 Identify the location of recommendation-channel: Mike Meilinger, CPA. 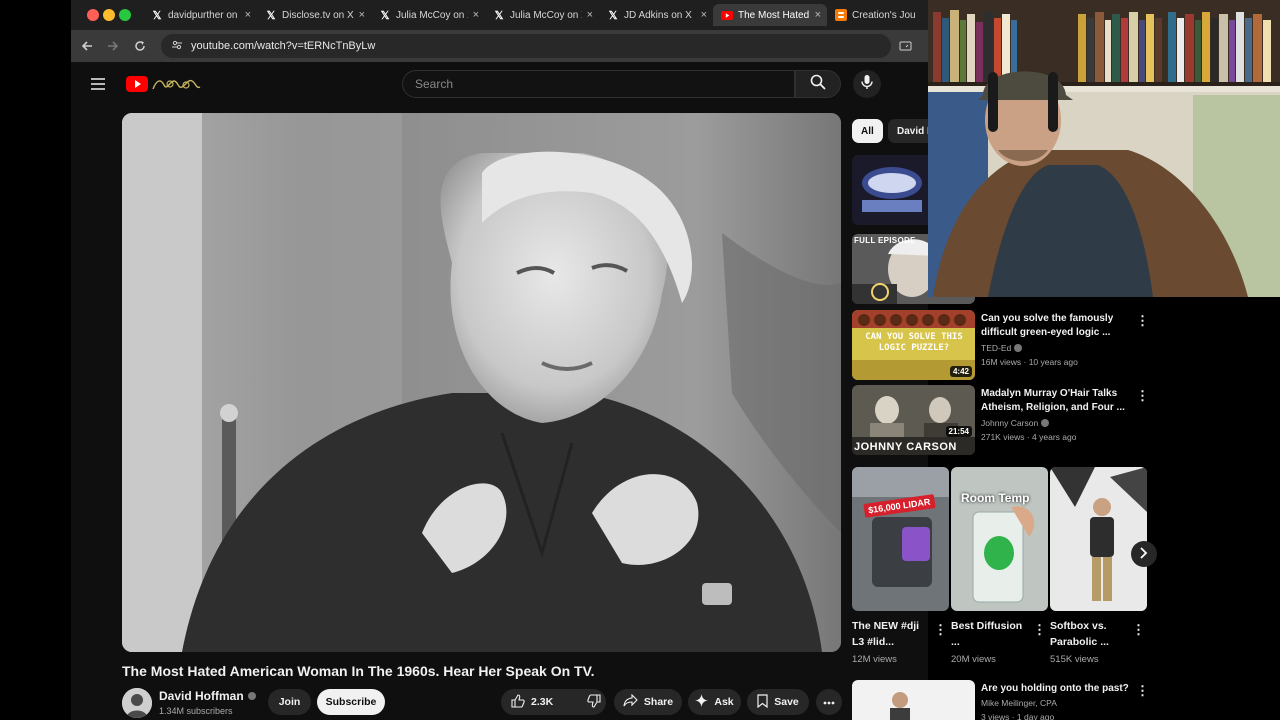
(1019, 703).